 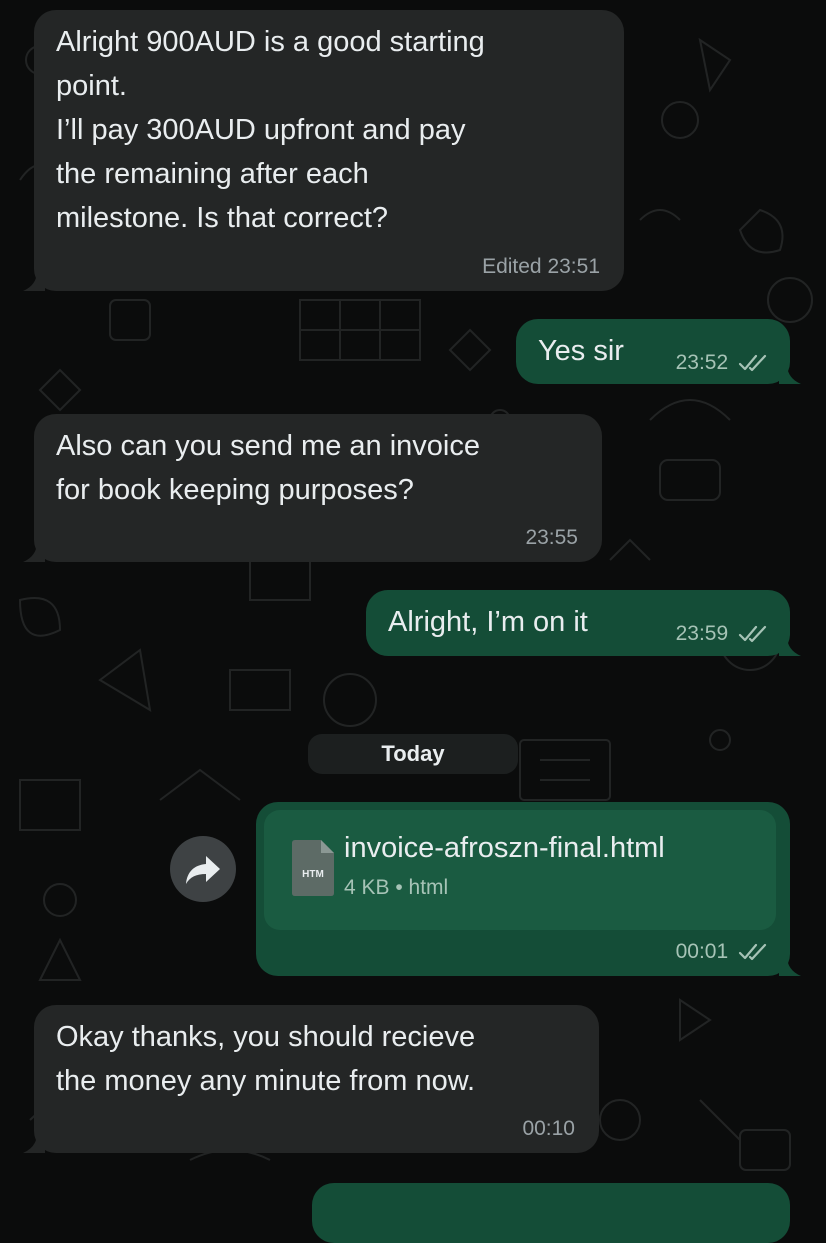 What do you see at coordinates (551, 537) in the screenshot?
I see `message-timestamp: 23:55` at bounding box center [551, 537].